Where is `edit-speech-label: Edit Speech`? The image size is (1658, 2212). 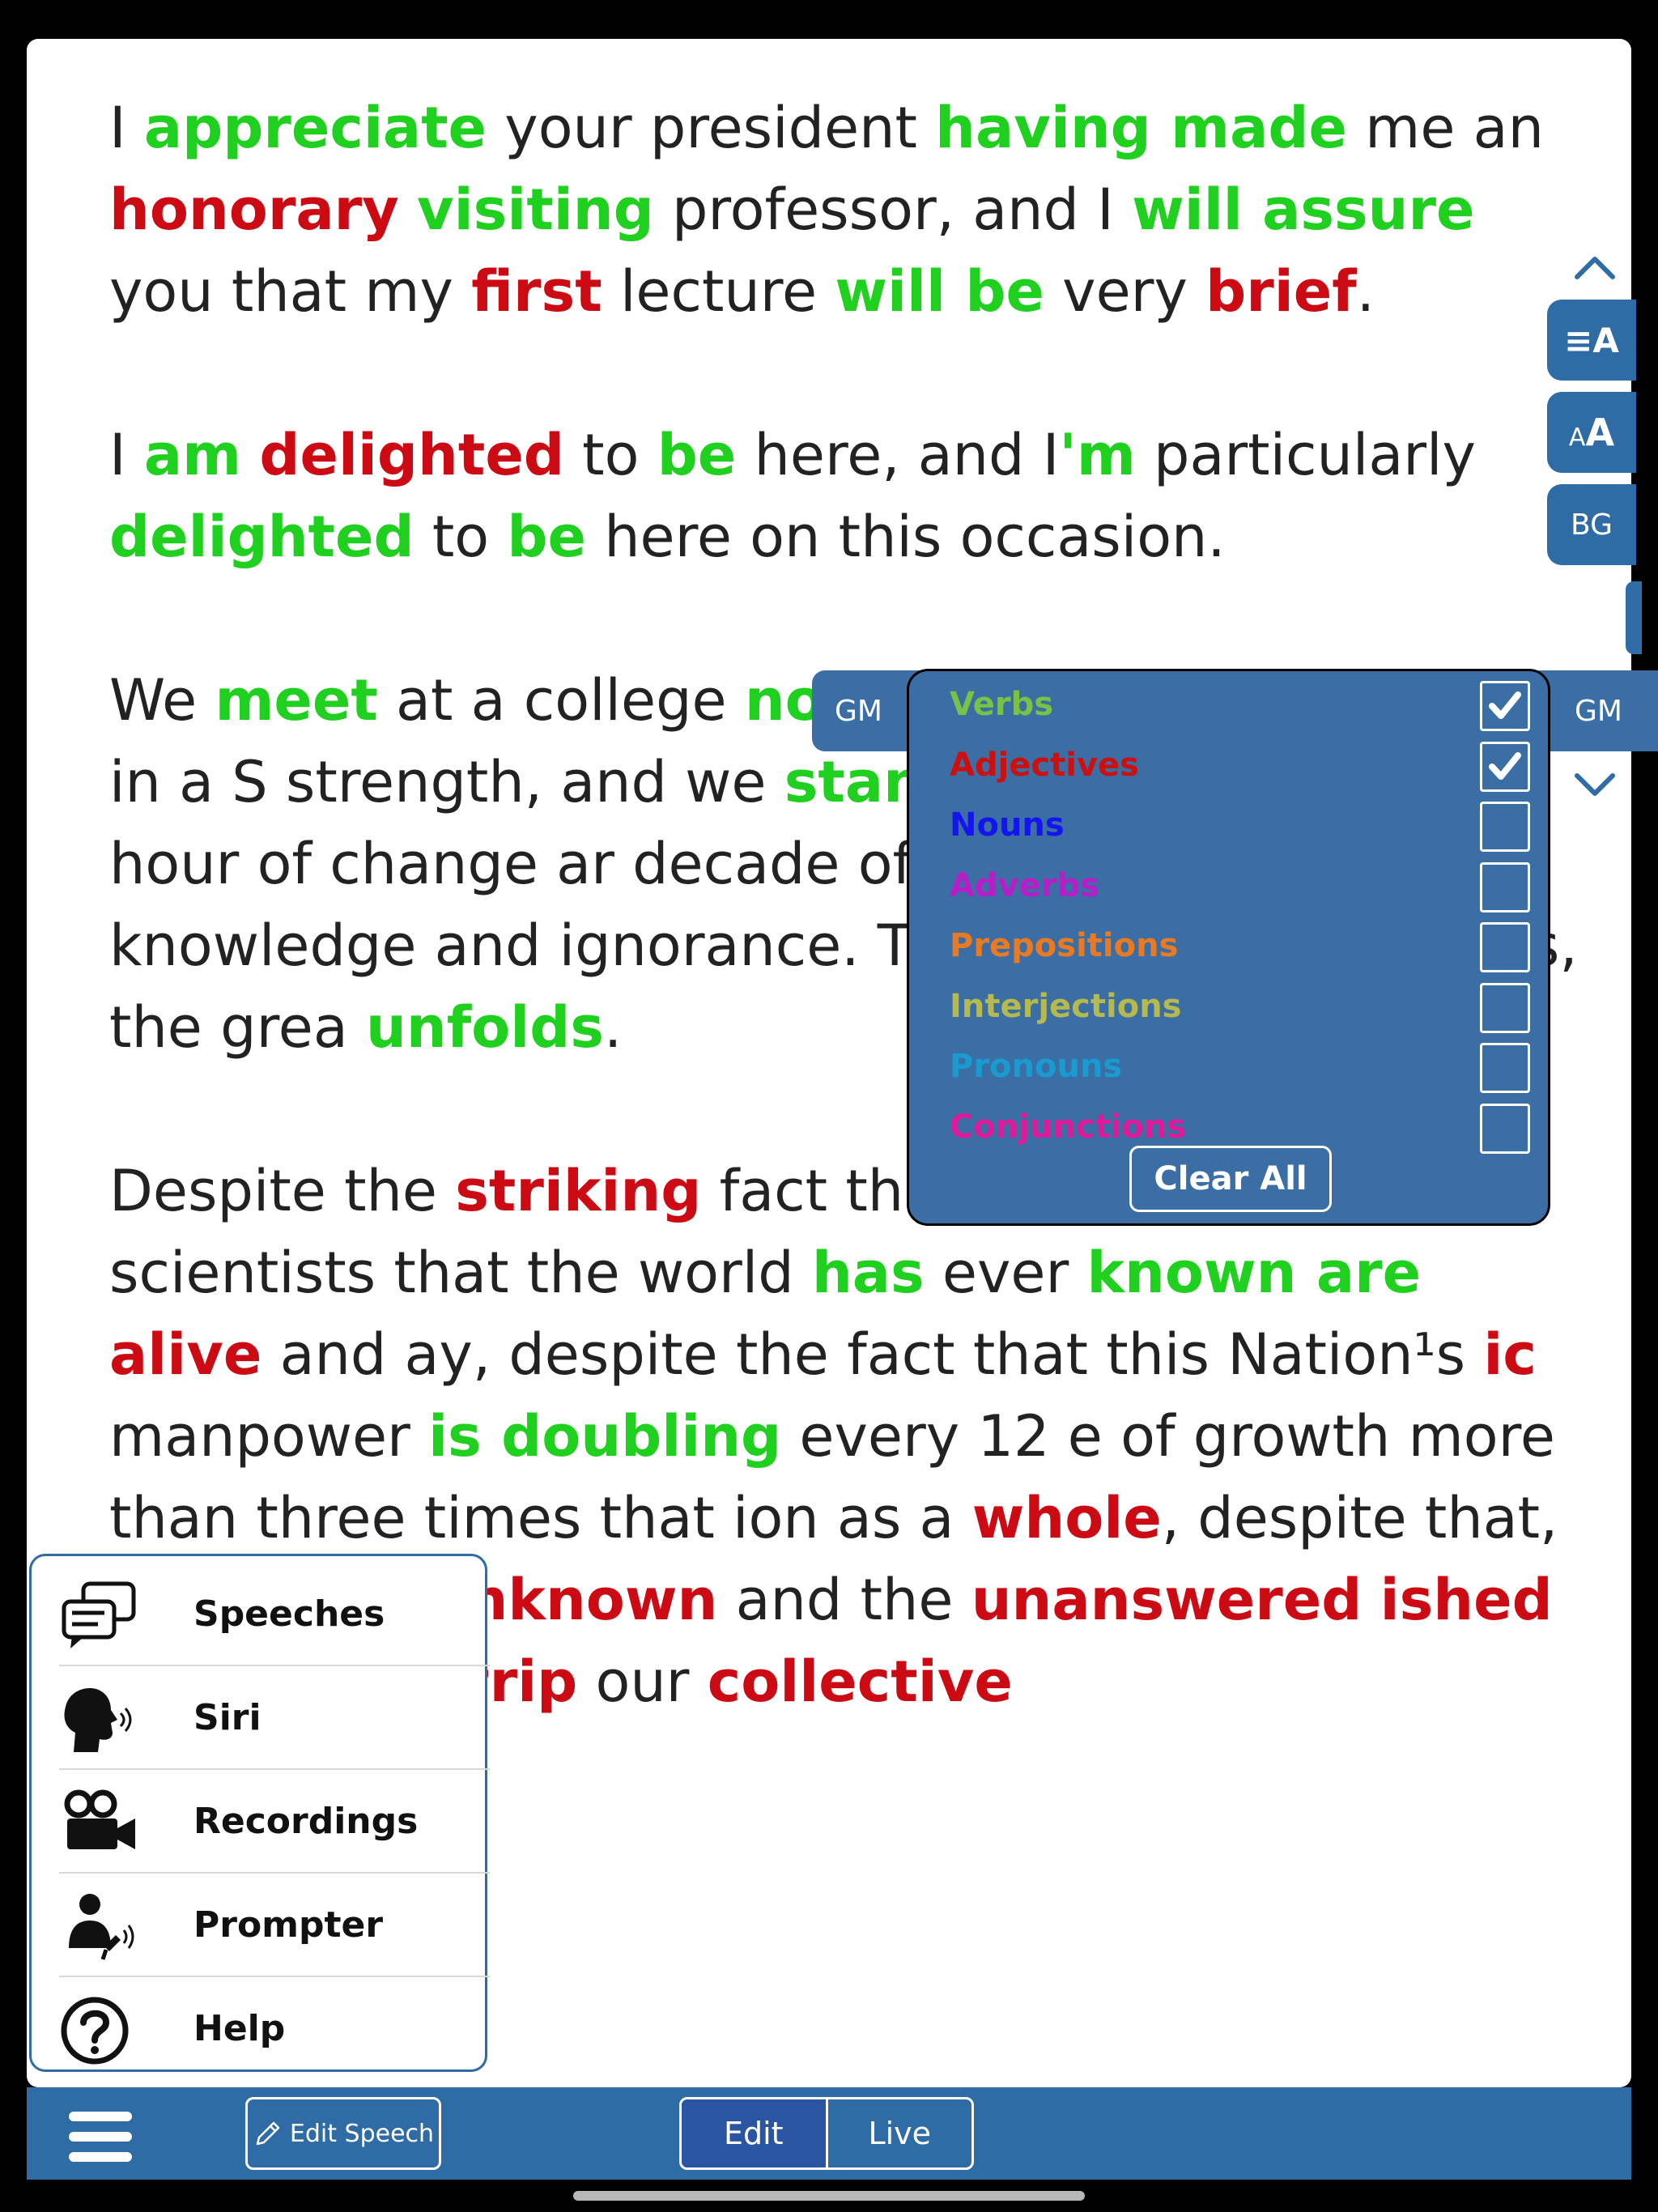
edit-speech-label: Edit Speech is located at coordinates (362, 2133).